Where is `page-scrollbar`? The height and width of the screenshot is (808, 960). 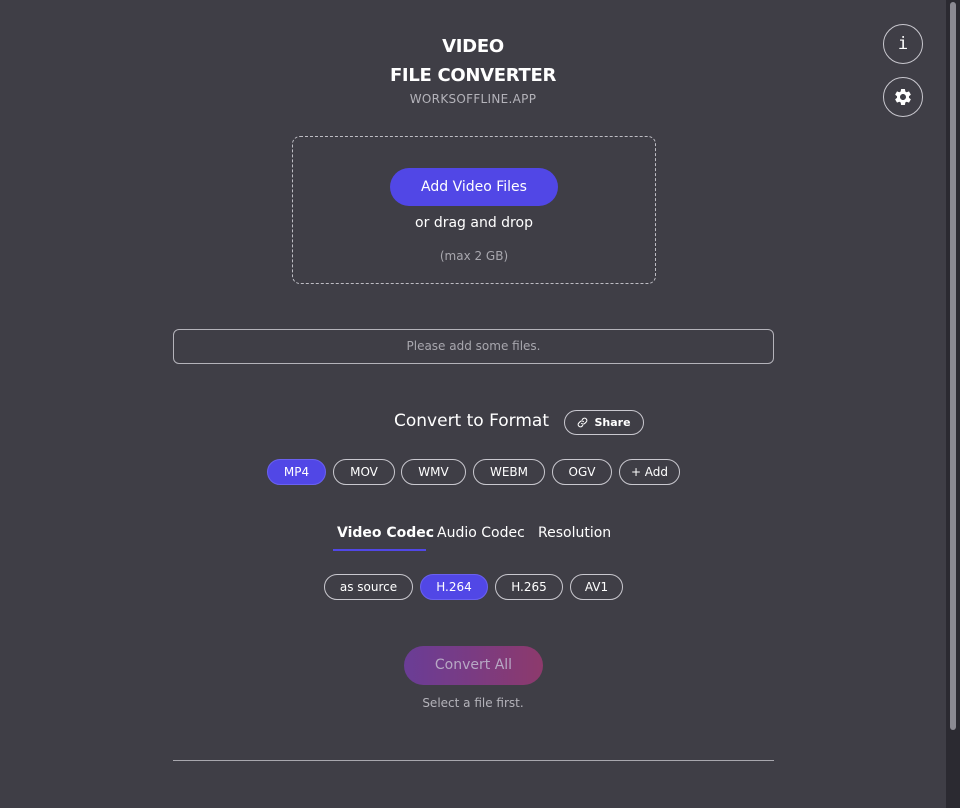
page-scrollbar is located at coordinates (953, 404).